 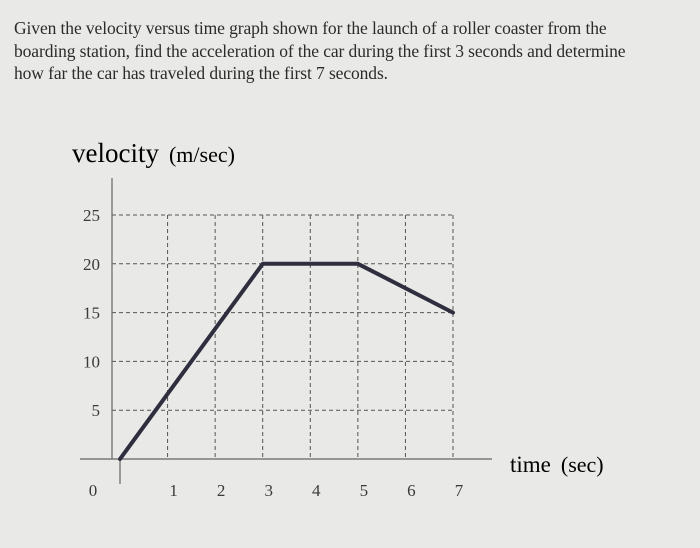 I want to click on x-tick-label-3: 3, so click(x=268, y=490).